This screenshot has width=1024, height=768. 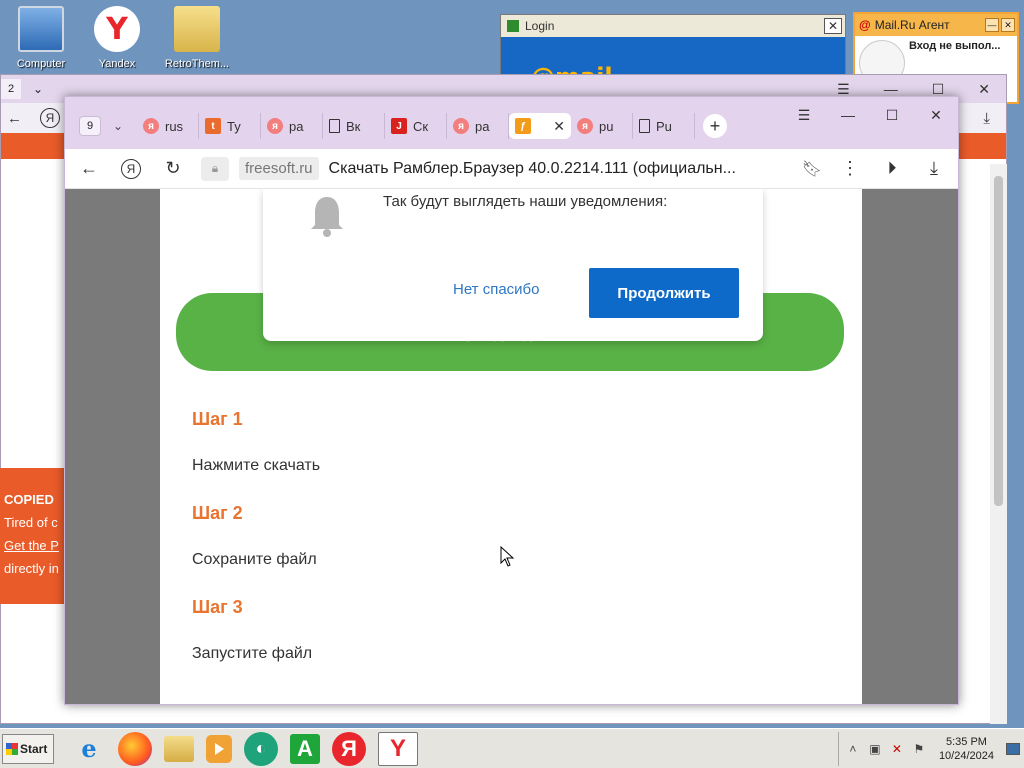 I want to click on flag-icon: ⚑, so click(x=919, y=749).